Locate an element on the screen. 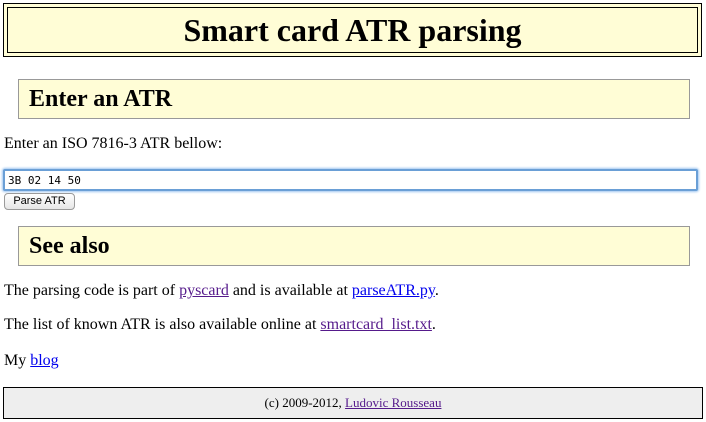 Image resolution: width=706 pixels, height=422 pixels. blog-text-prefix: My is located at coordinates (17, 360).